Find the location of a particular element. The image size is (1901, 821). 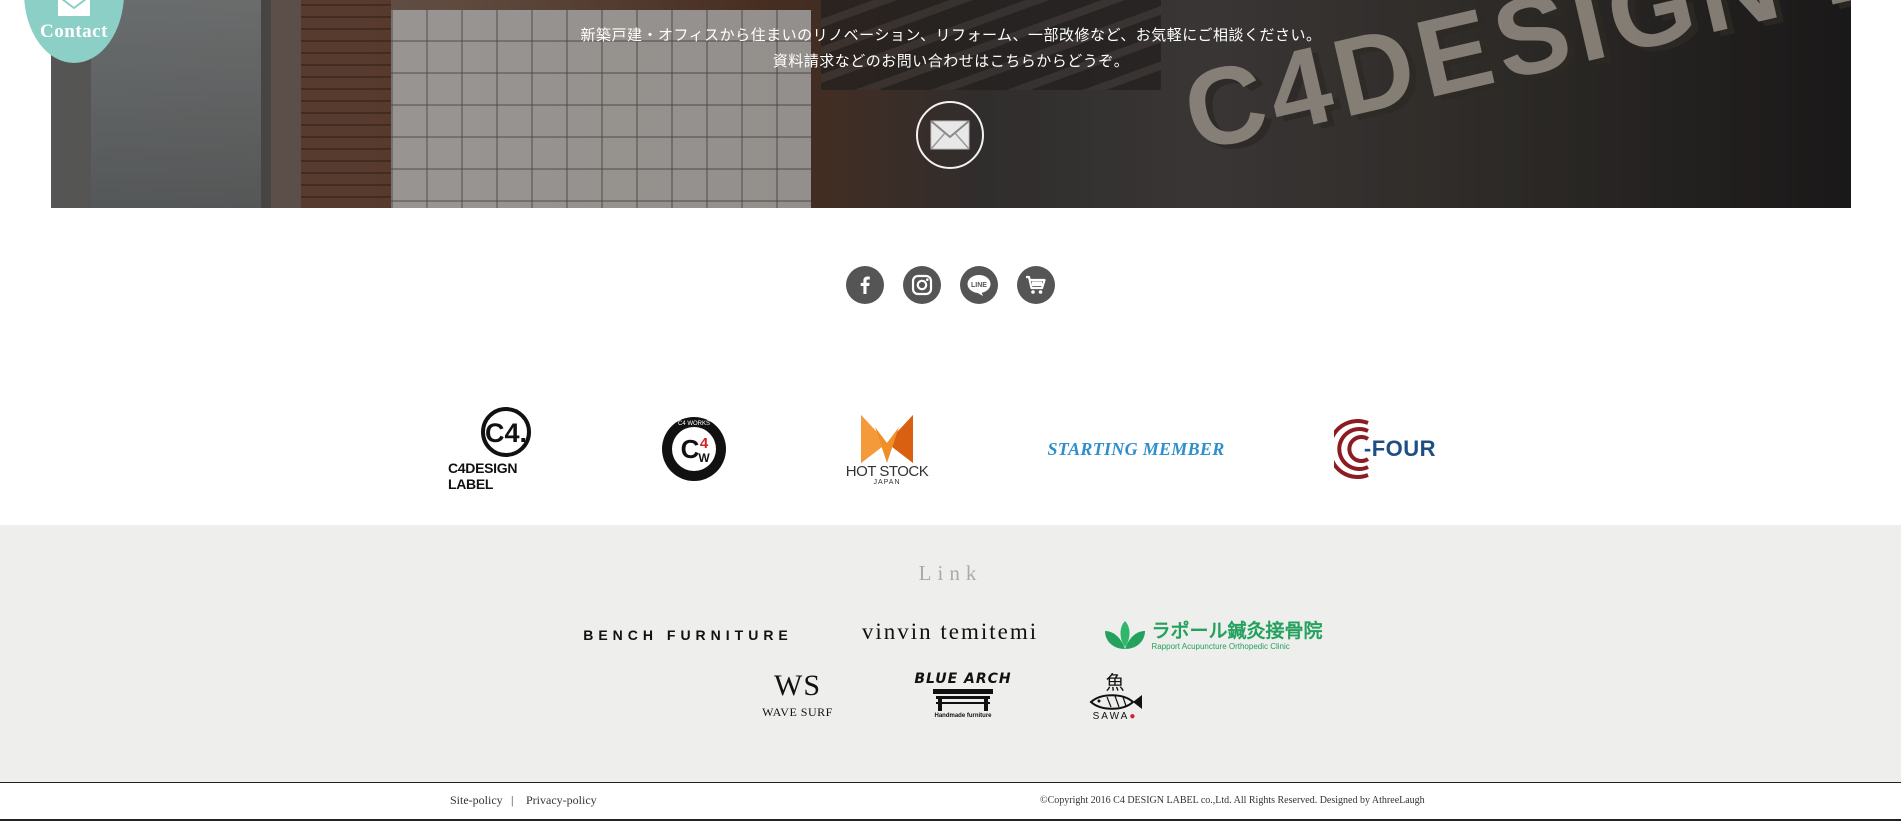

site-policy-link: Site-policy is located at coordinates (476, 800).